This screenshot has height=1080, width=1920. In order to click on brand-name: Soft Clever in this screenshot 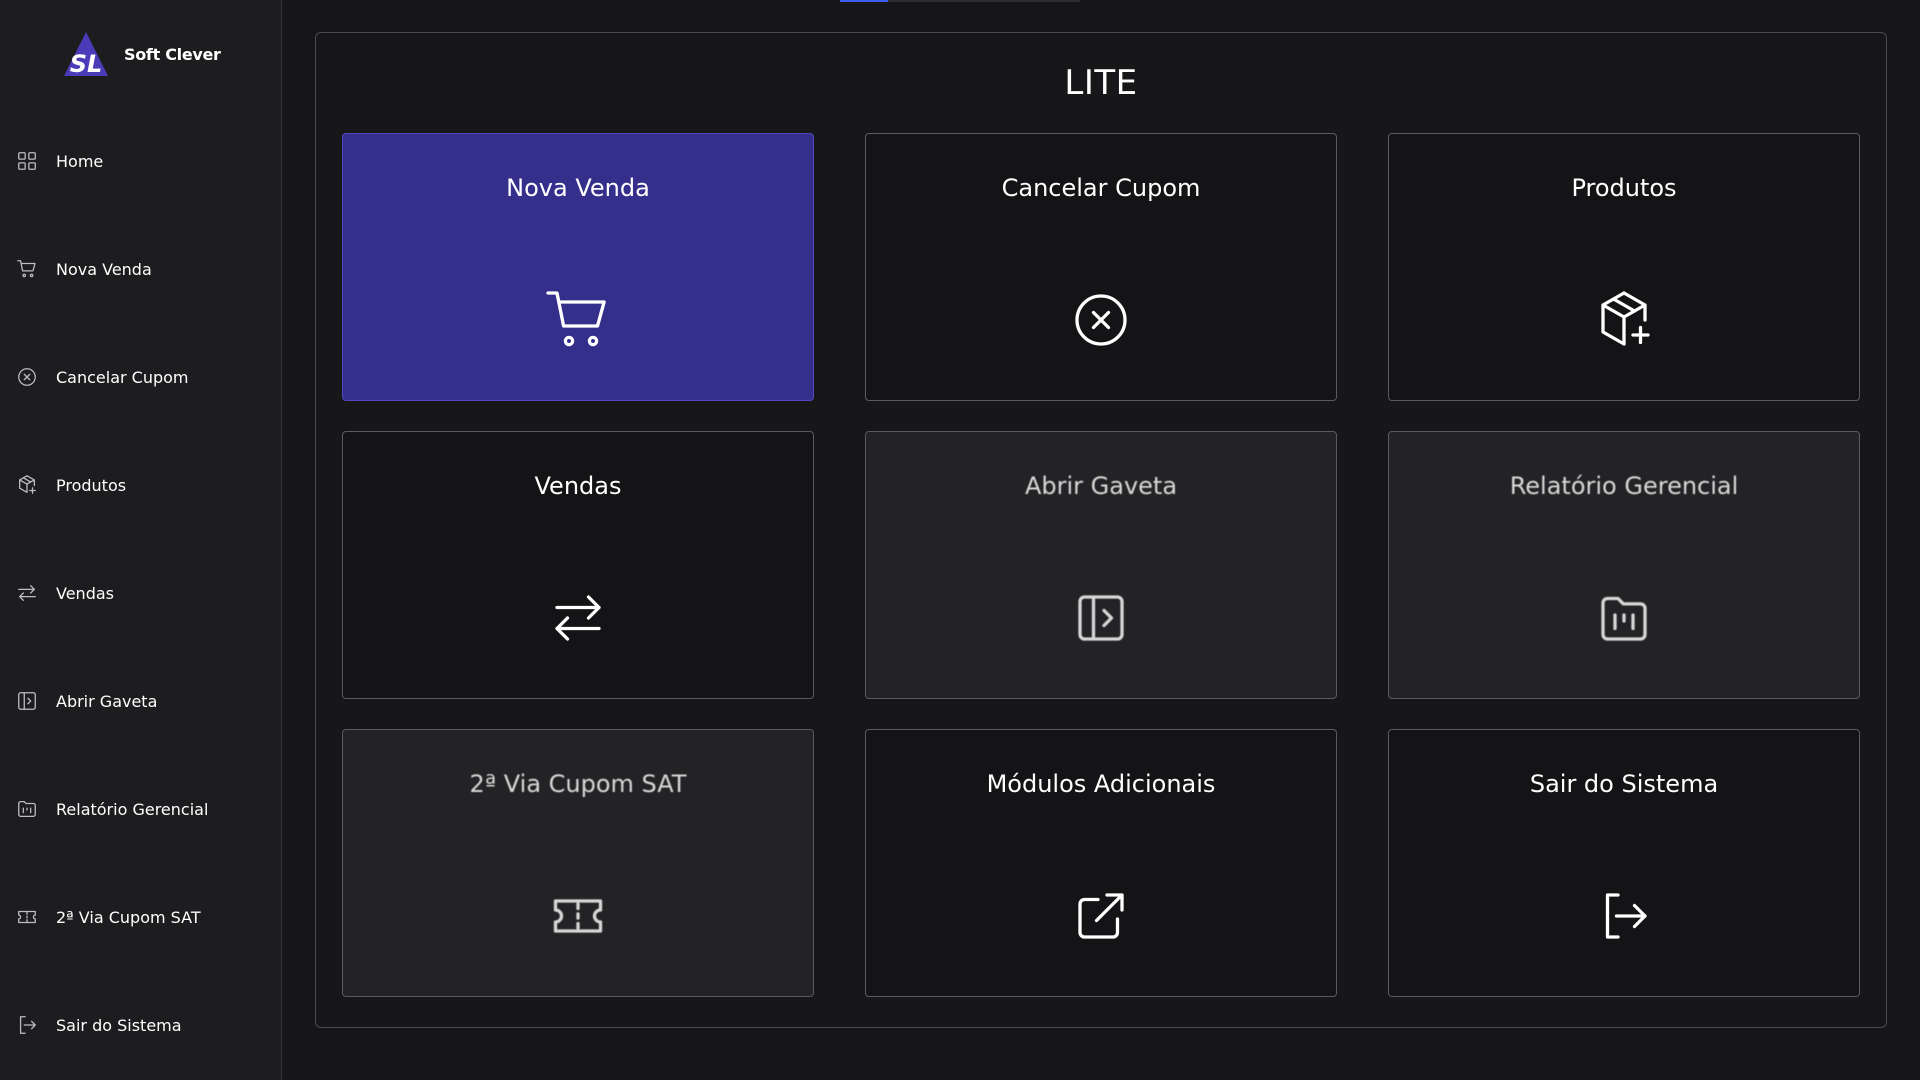, I will do `click(172, 54)`.